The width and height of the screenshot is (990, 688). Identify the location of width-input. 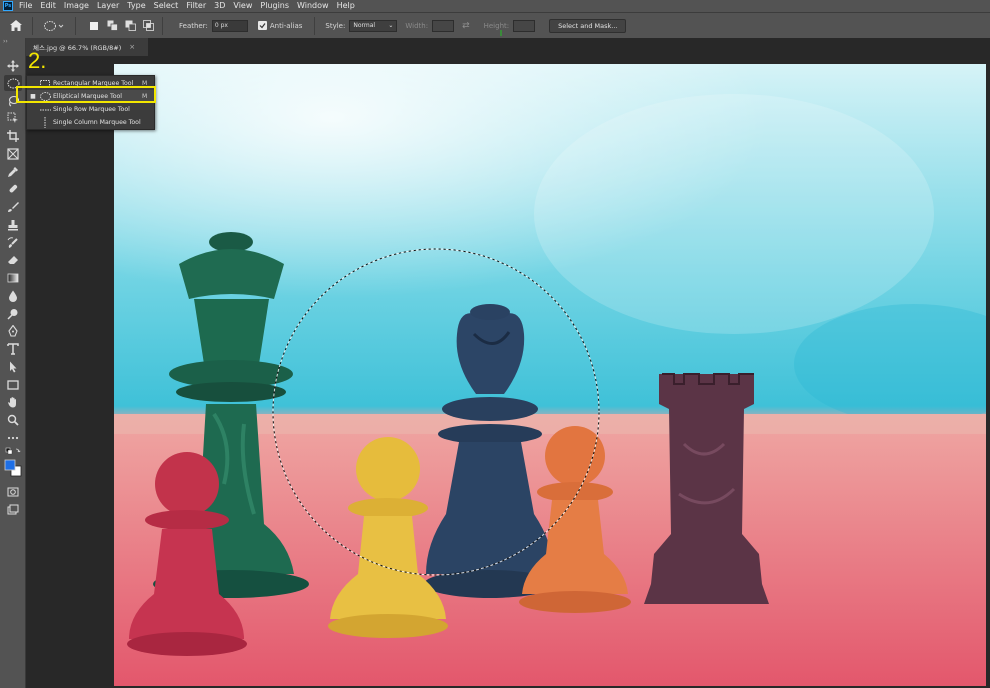
(443, 25).